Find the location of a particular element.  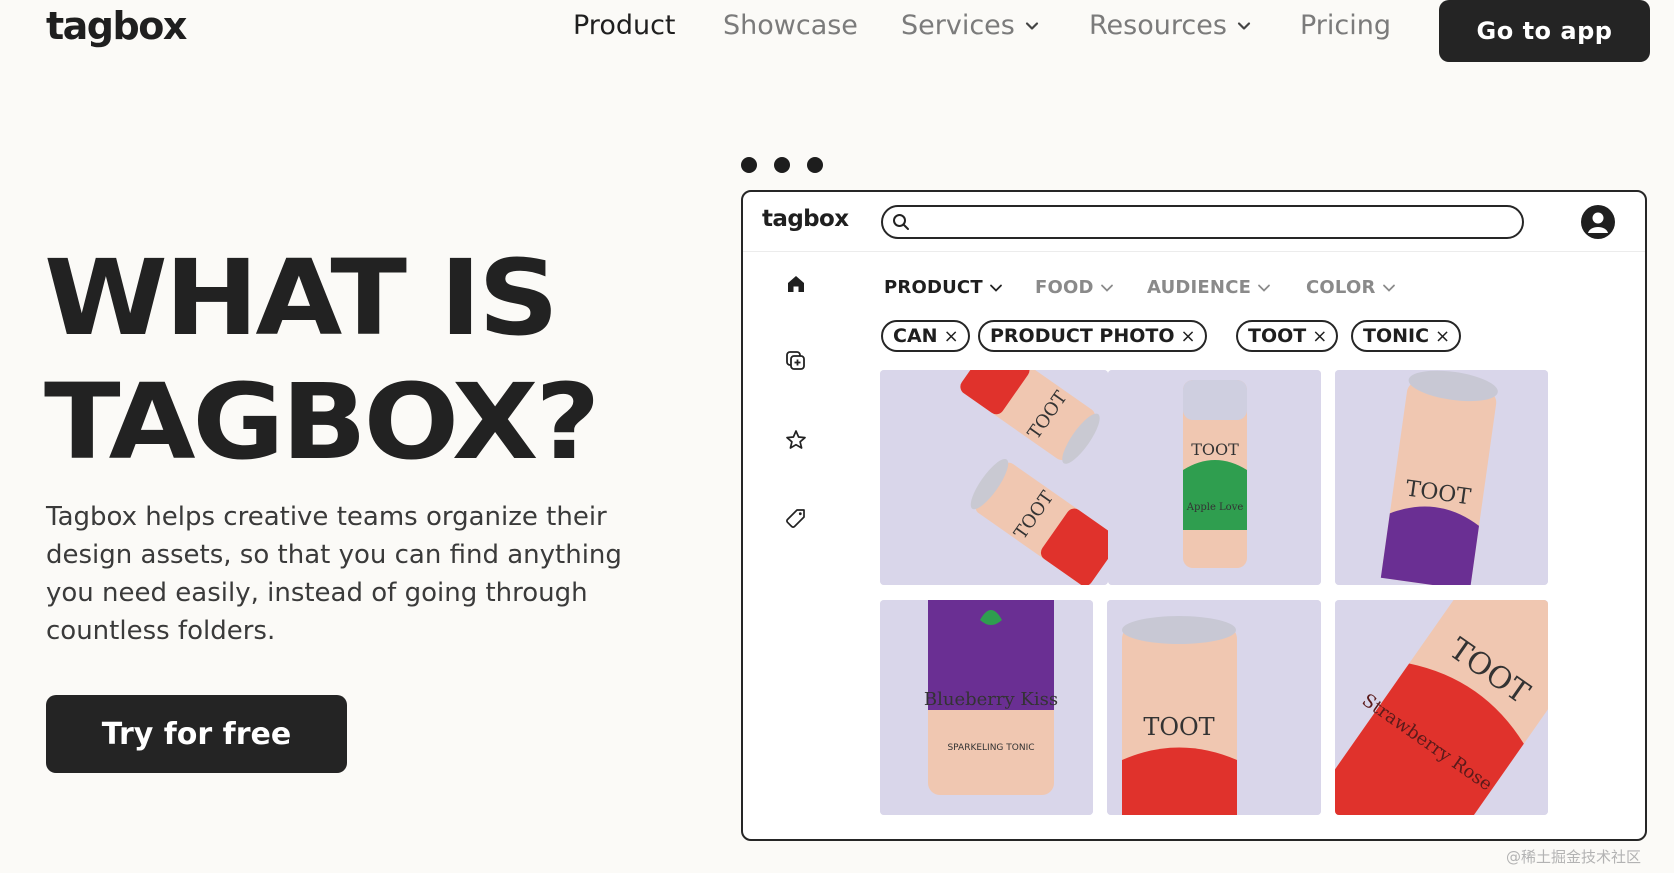

user-icon is located at coordinates (1598, 222).